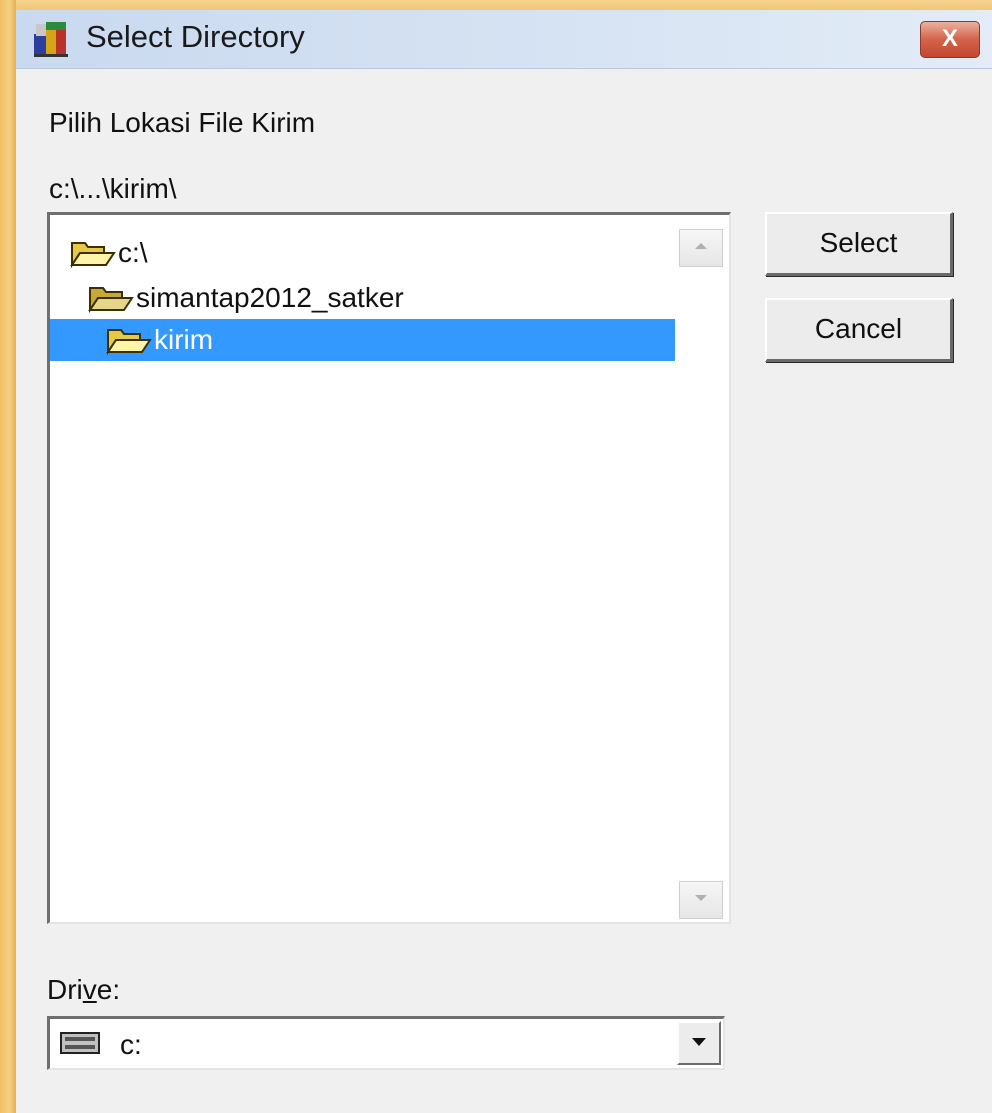 The width and height of the screenshot is (992, 1113). What do you see at coordinates (950, 39) in the screenshot?
I see `close-button: X` at bounding box center [950, 39].